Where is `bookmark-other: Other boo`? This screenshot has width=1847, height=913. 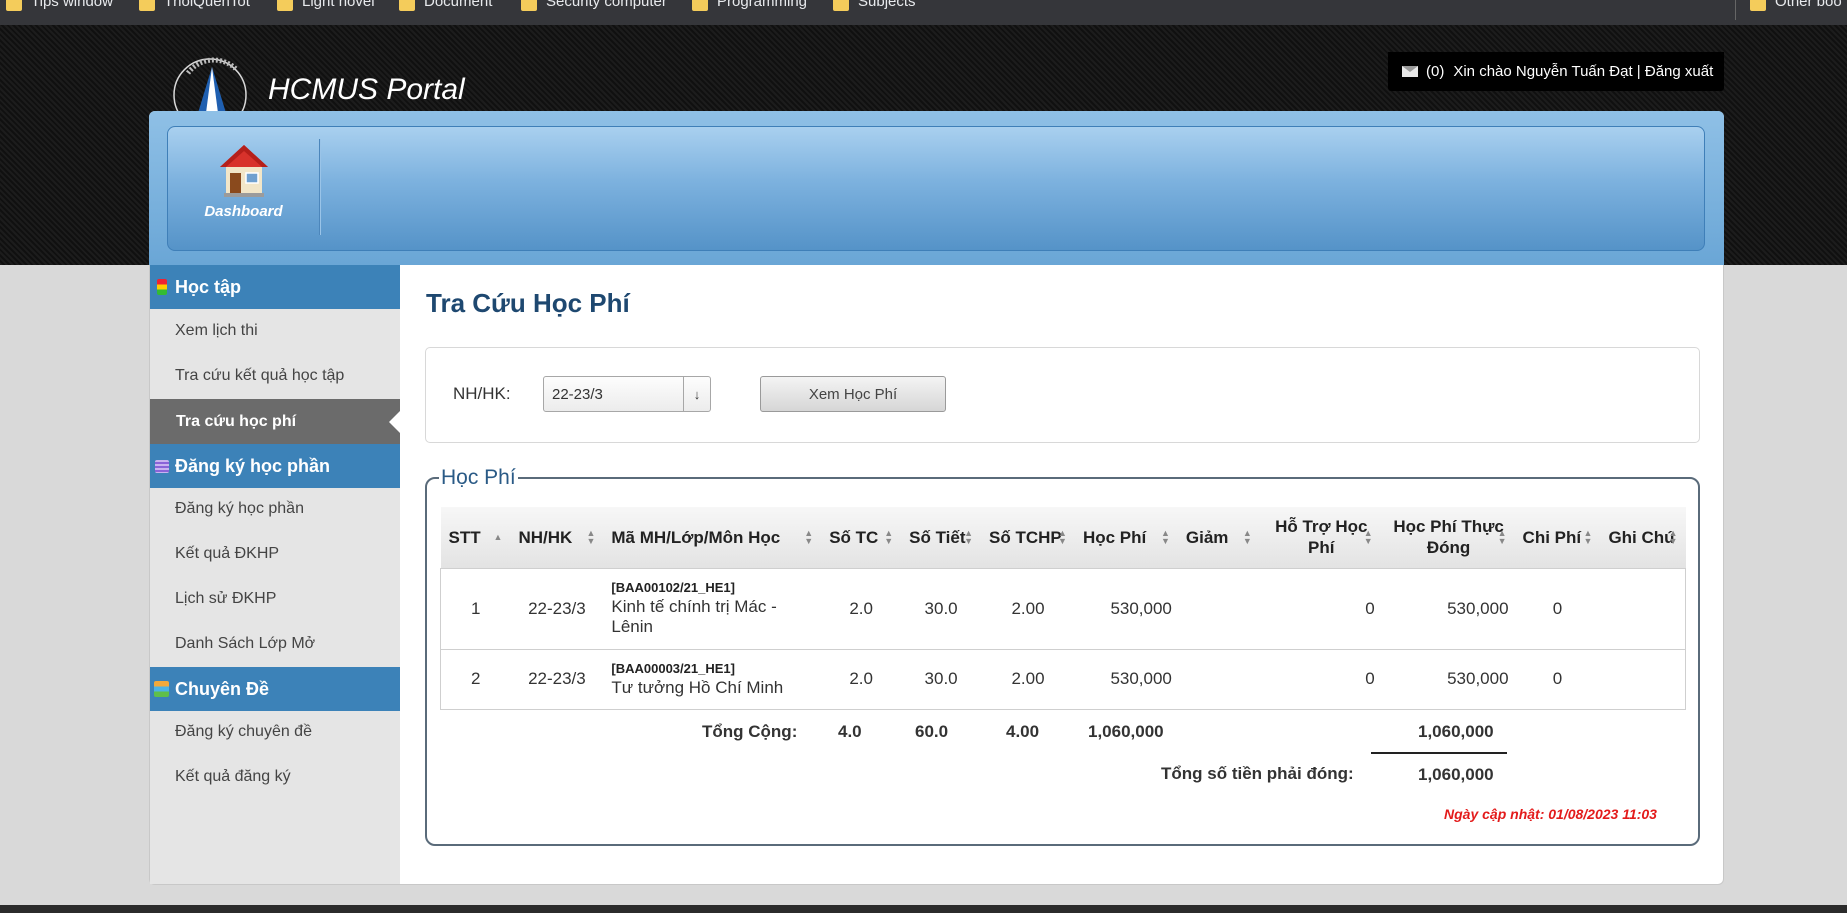
bookmark-other: Other boo is located at coordinates (1796, 5).